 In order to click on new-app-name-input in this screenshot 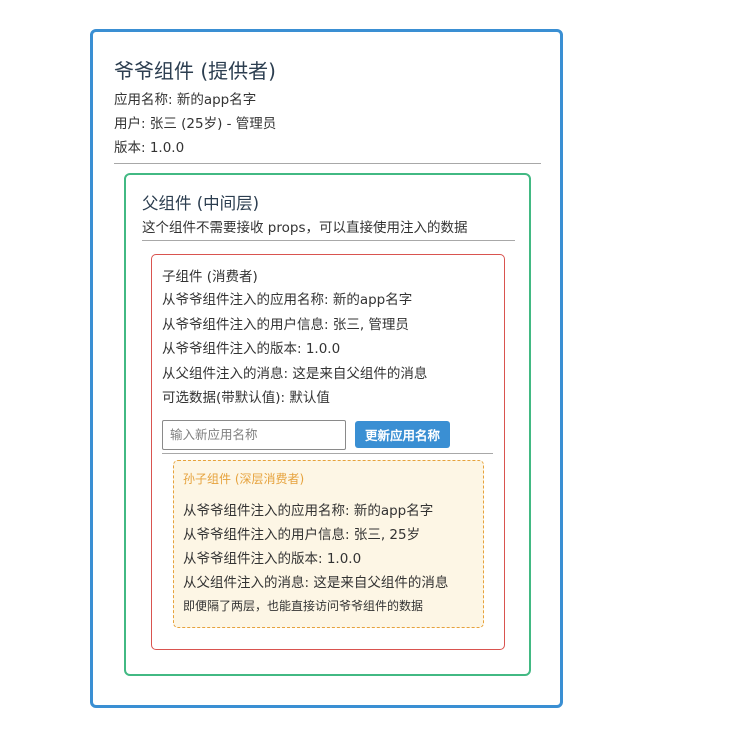, I will do `click(254, 434)`.